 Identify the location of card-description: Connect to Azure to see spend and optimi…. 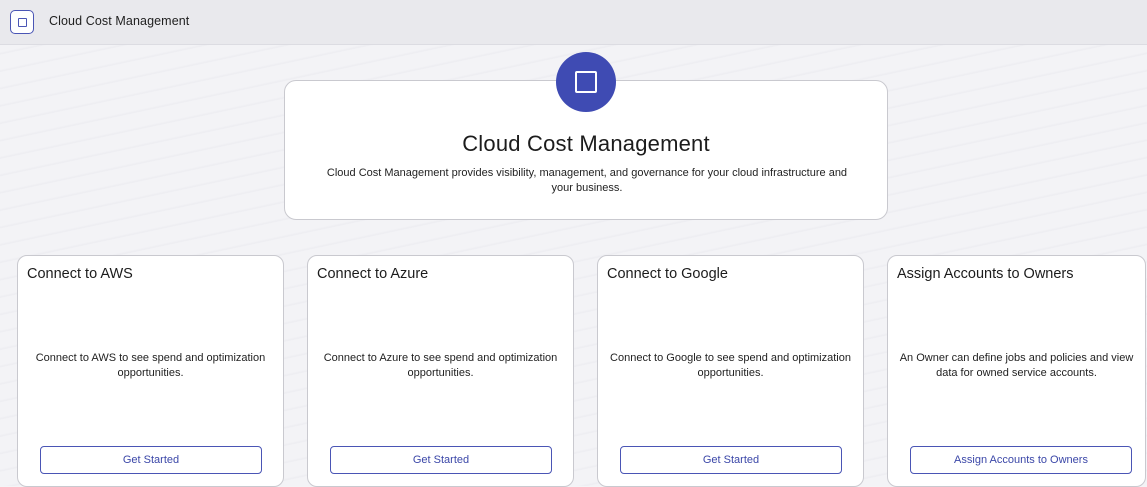
(440, 365).